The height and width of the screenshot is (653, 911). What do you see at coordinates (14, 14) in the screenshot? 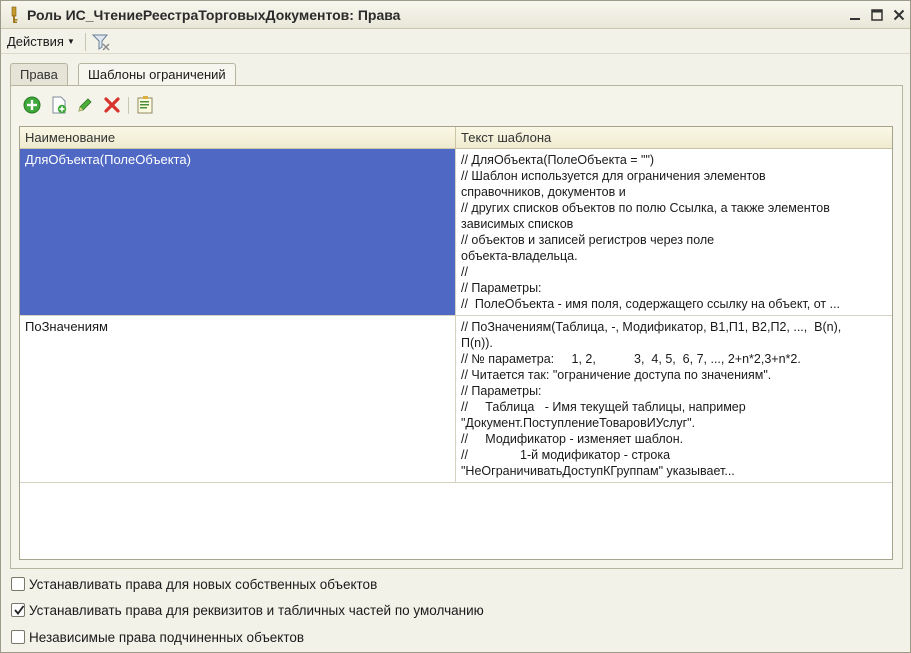
I see `role-key-icon` at bounding box center [14, 14].